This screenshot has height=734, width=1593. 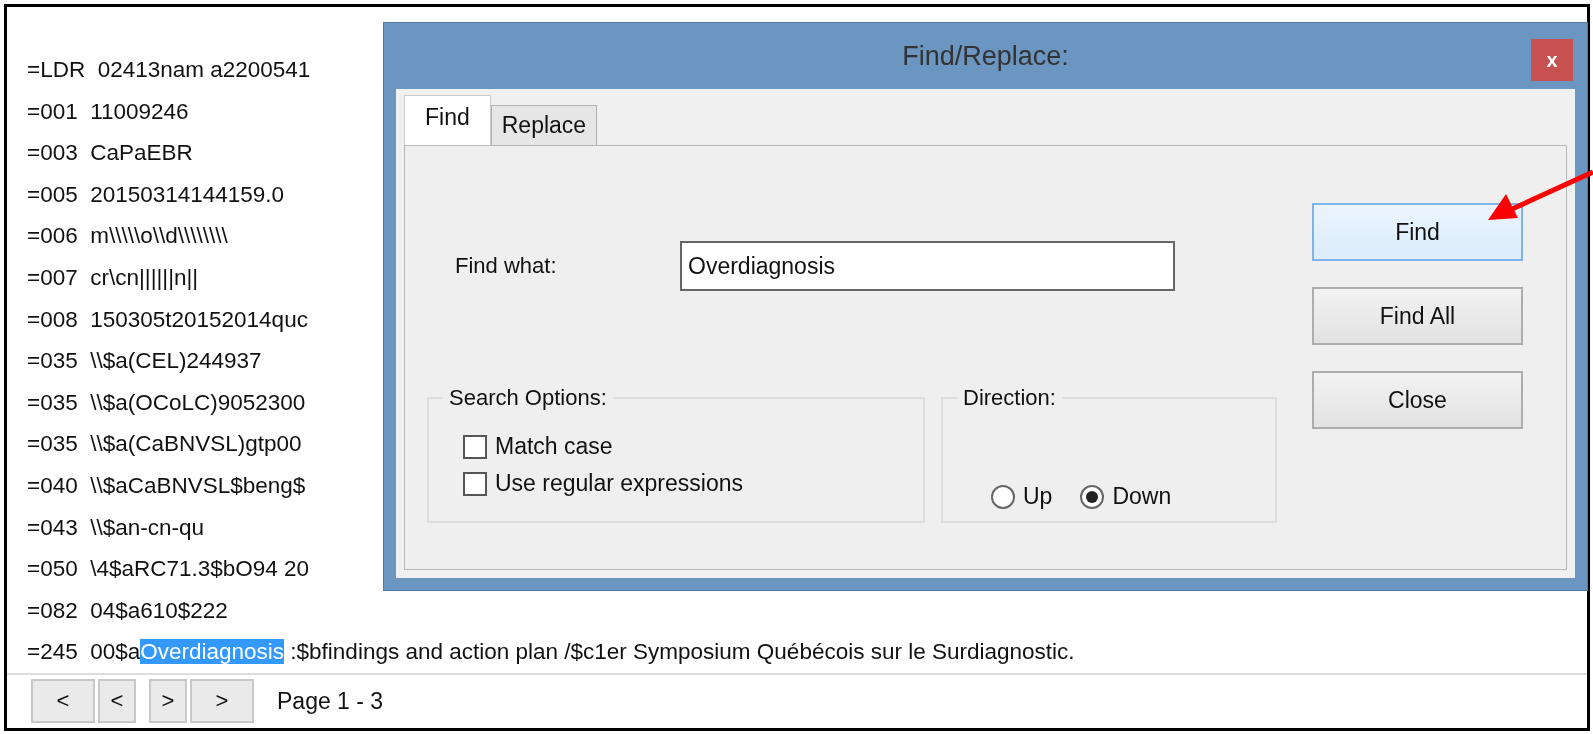 I want to click on record-line: =043 \\$an-cn-qu, so click(x=115, y=527).